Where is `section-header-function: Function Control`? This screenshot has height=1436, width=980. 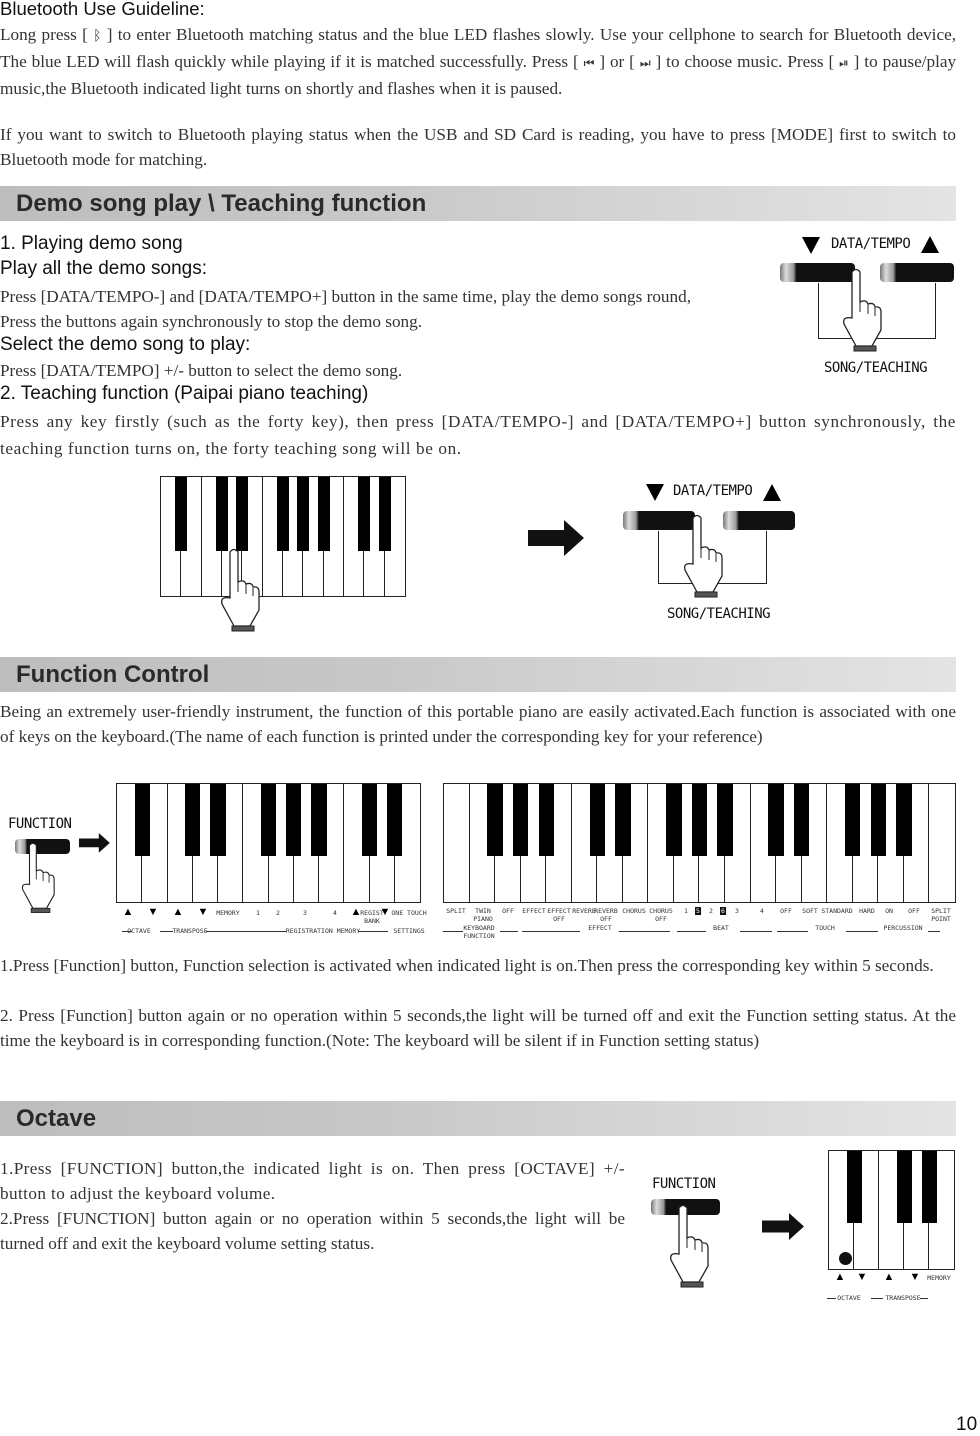
section-header-function: Function Control is located at coordinates (478, 674).